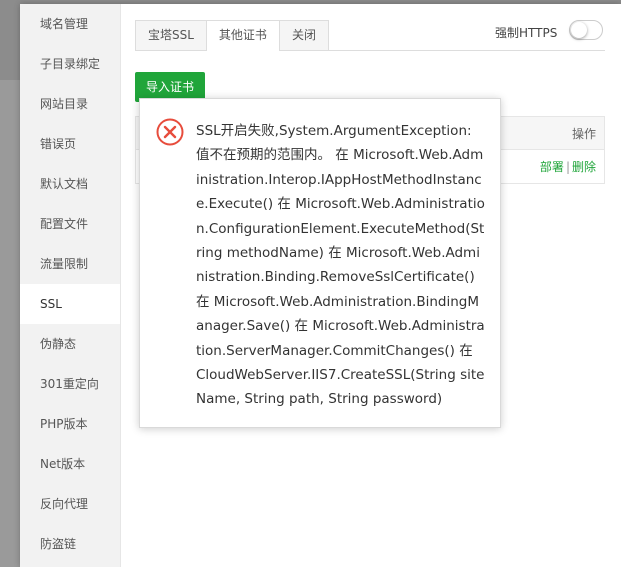  Describe the element at coordinates (70, 264) in the screenshot. I see `sidebar-item-traffic-limit: 流量限制` at that location.